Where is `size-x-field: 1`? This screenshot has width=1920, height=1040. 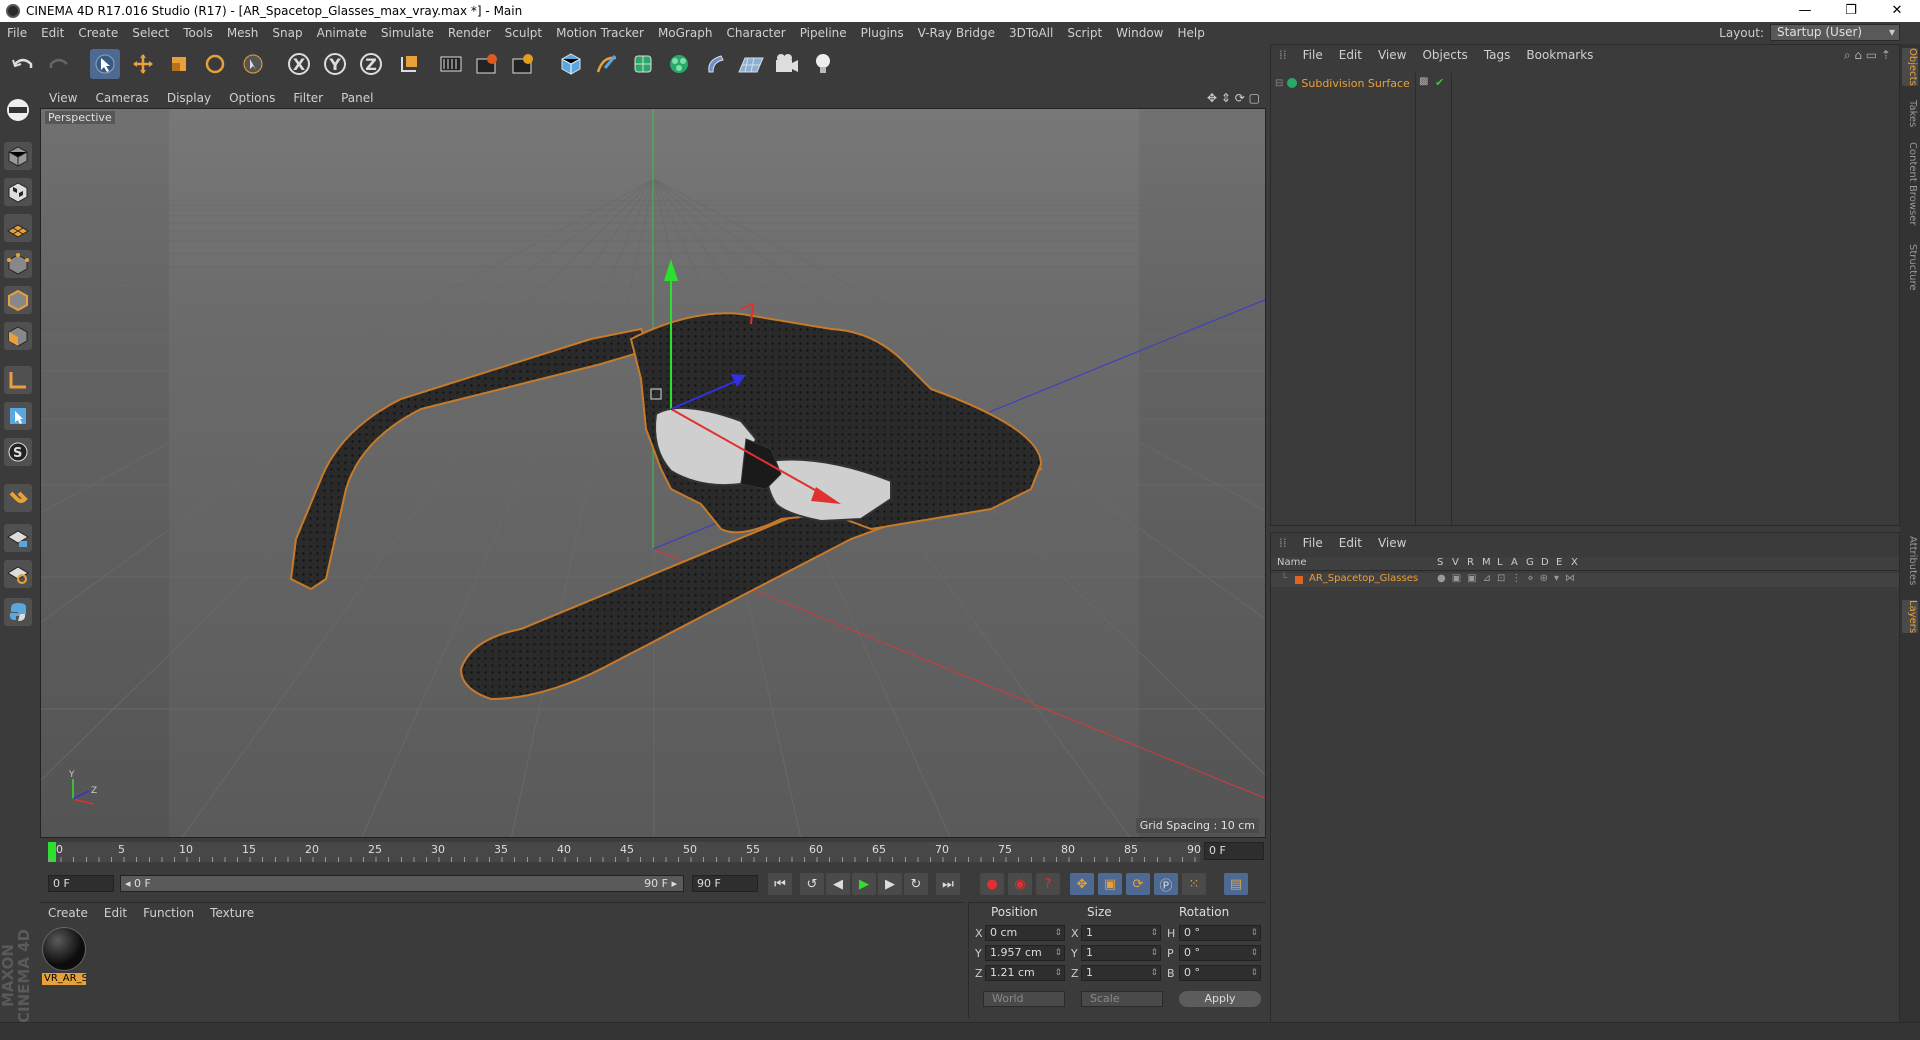 size-x-field: 1 is located at coordinates (1121, 933).